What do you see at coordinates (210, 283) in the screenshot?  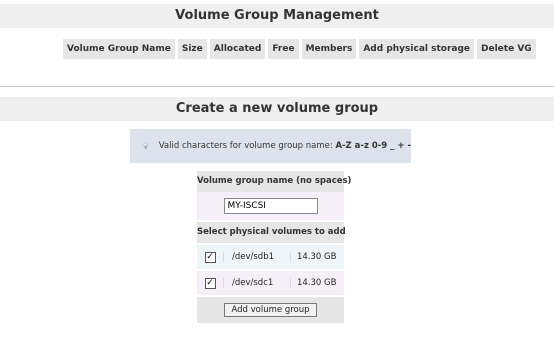 I see `pv-checkbox-sdc1: ✓` at bounding box center [210, 283].